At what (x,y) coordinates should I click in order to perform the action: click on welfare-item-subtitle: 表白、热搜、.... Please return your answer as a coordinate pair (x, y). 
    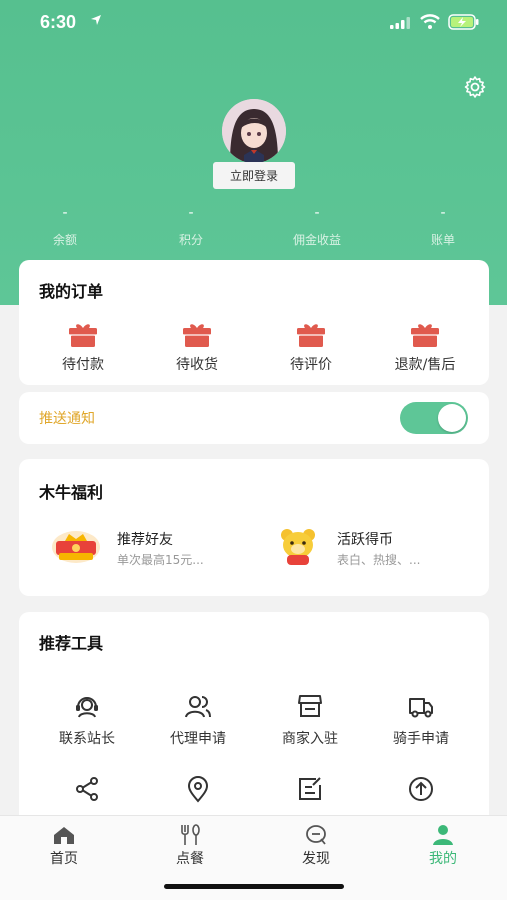
    Looking at the image, I should click on (379, 560).